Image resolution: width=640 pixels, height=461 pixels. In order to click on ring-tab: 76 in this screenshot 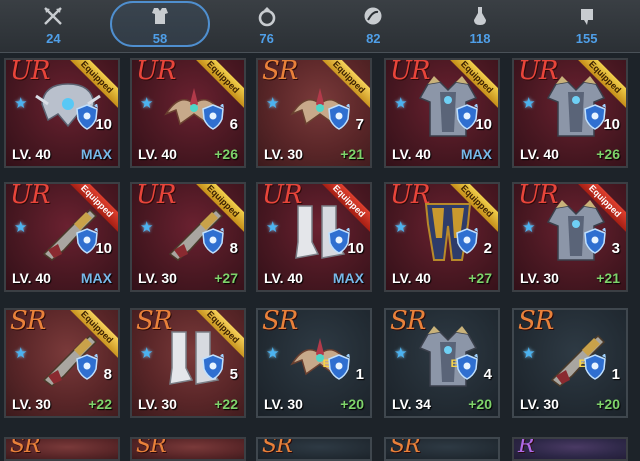, I will do `click(266, 26)`.